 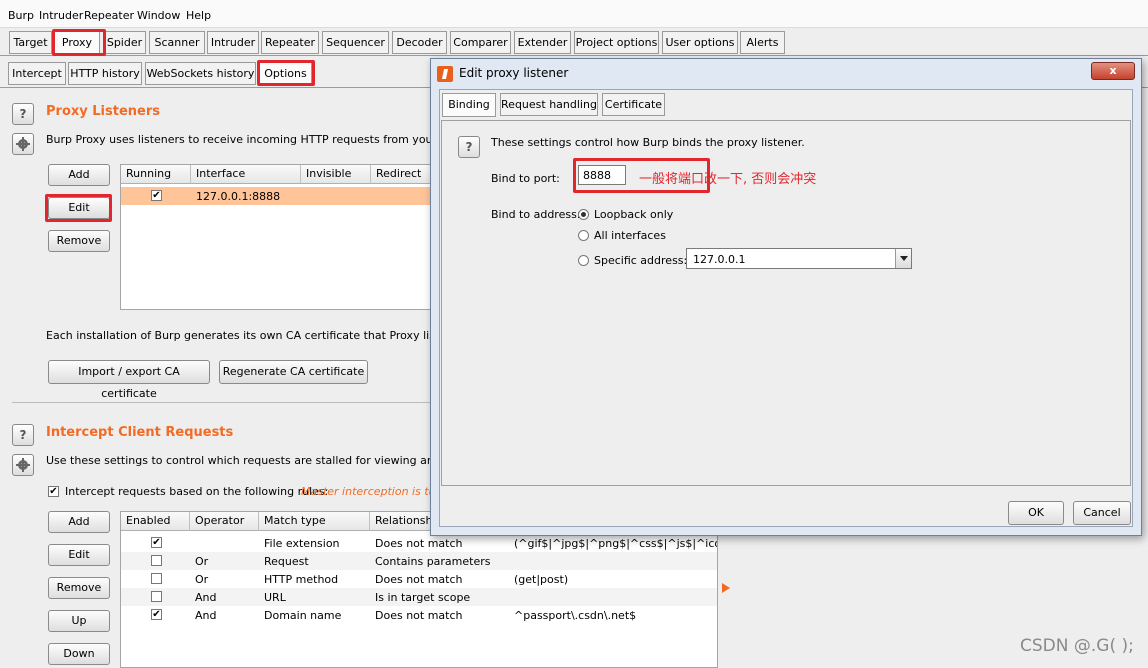 I want to click on tab-sequencer: Sequencer, so click(x=355, y=42).